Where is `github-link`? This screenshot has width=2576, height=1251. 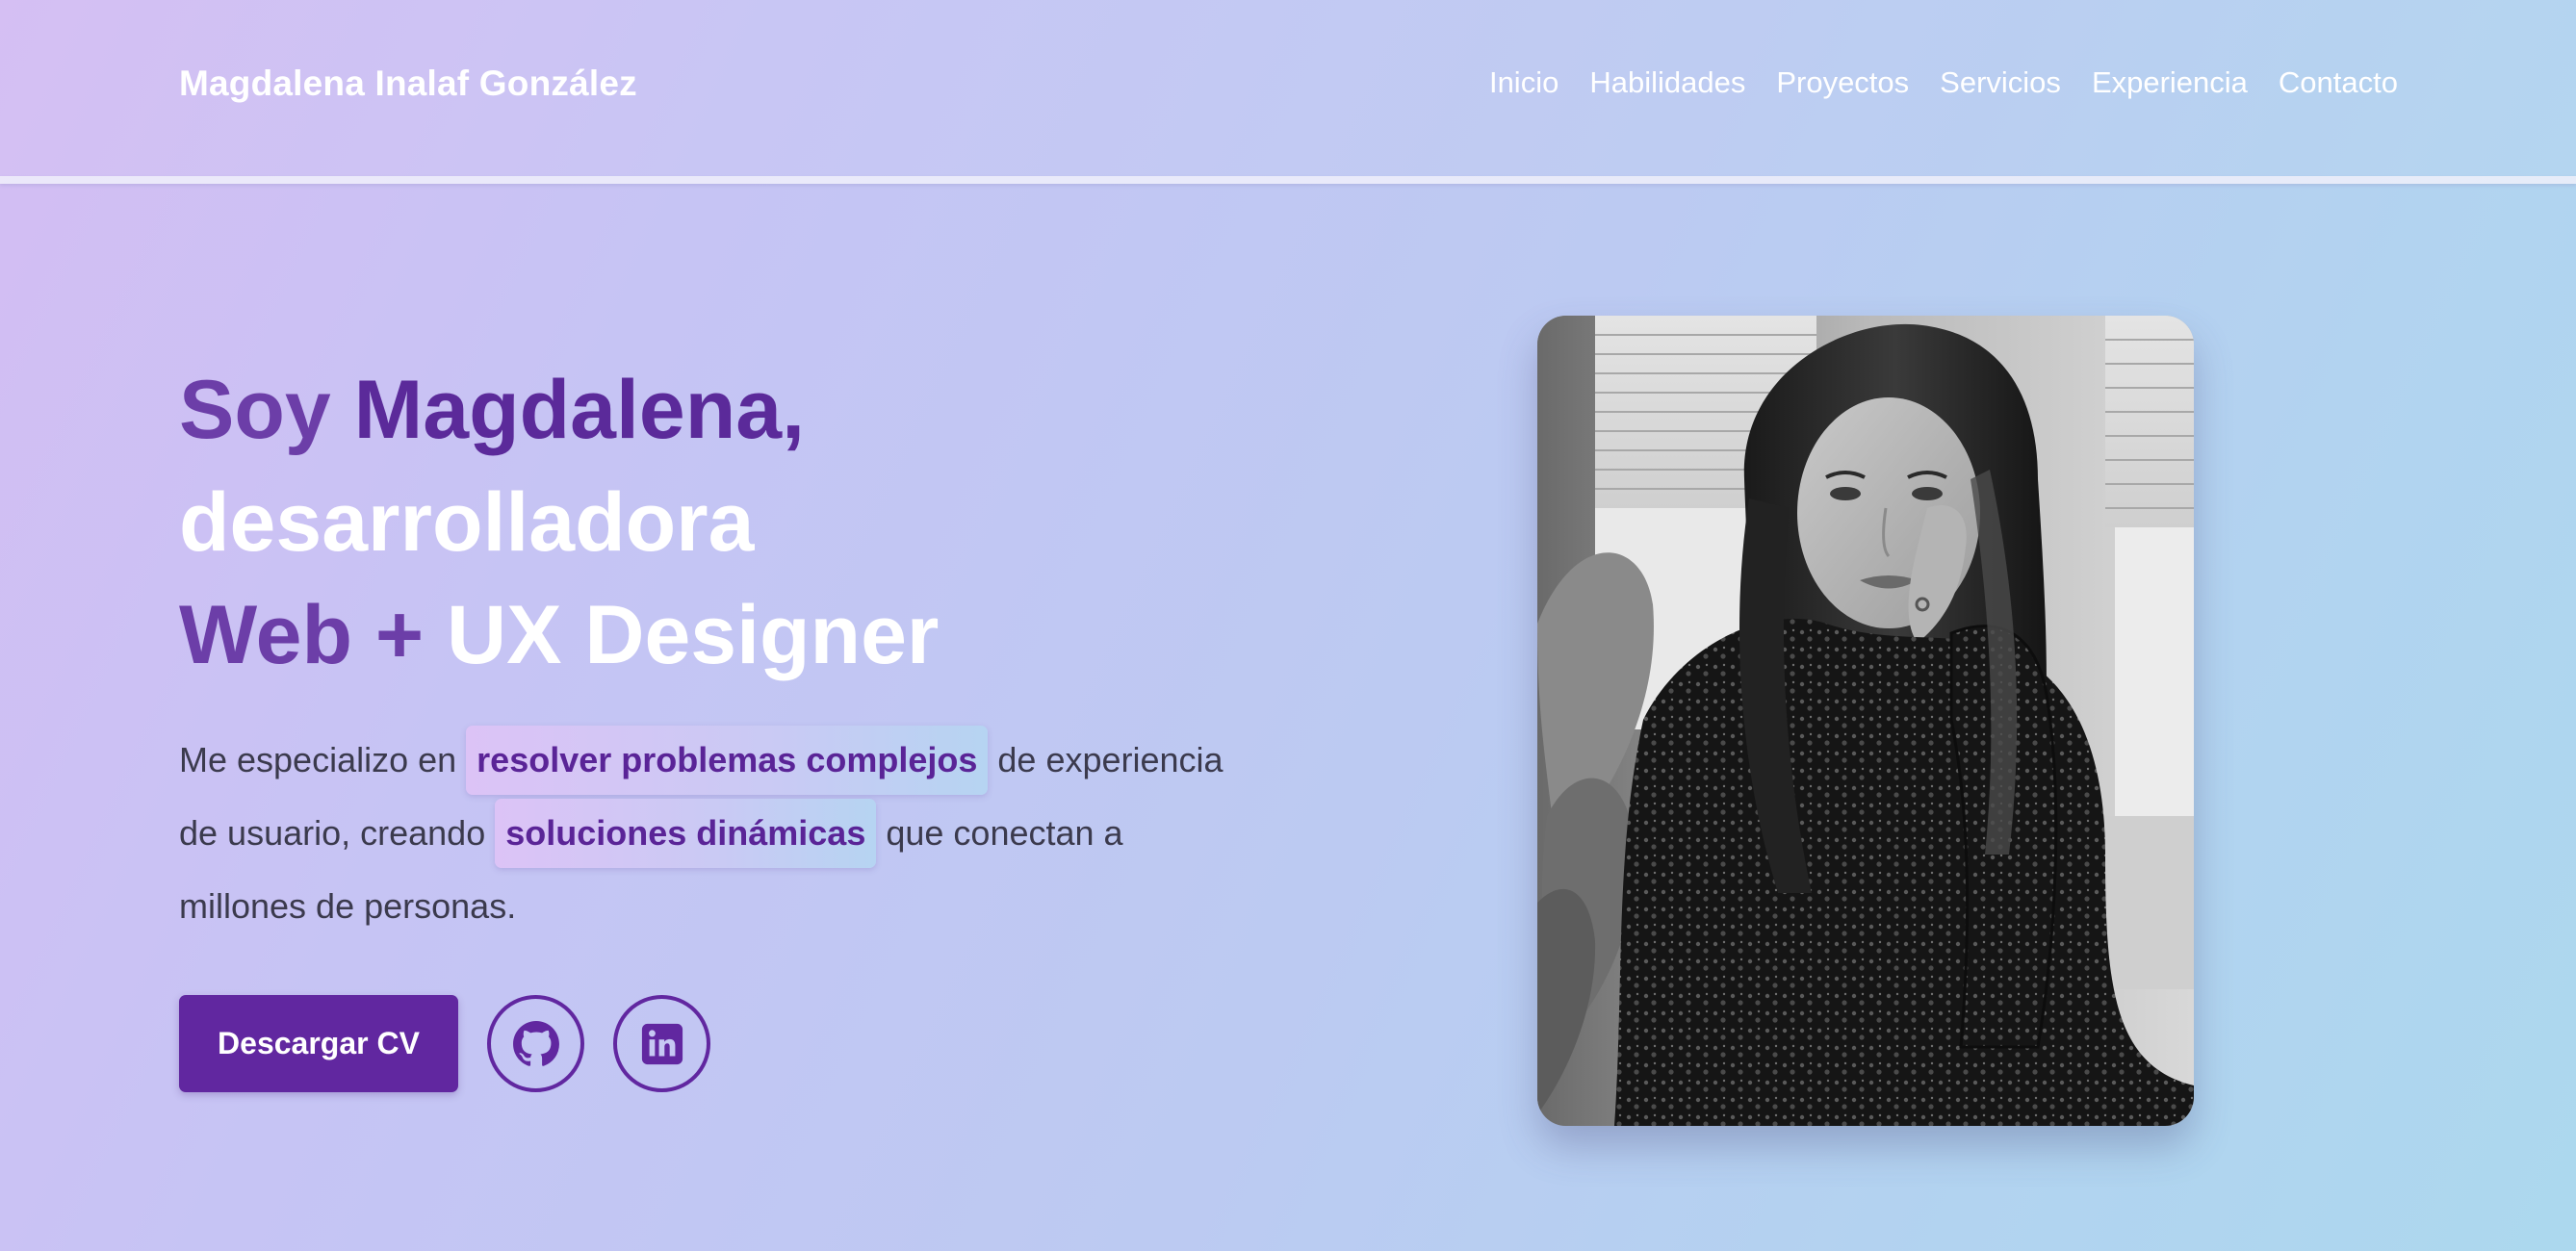 github-link is located at coordinates (535, 1043).